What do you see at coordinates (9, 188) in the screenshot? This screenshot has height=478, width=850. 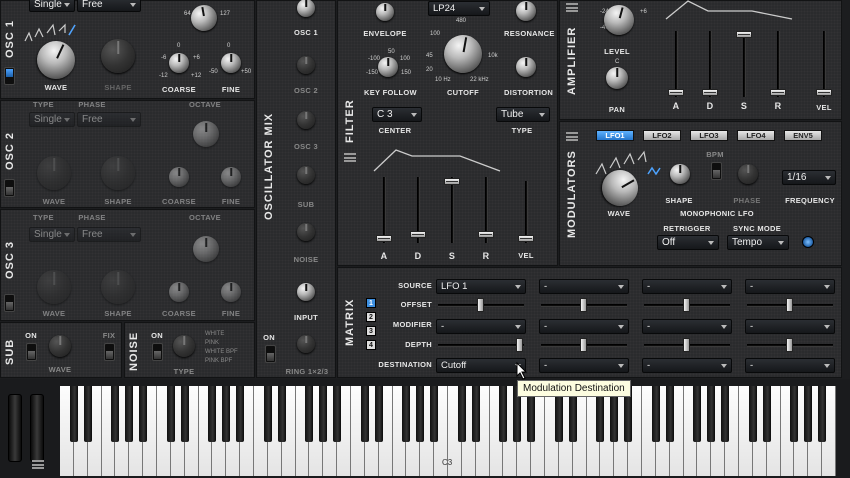 I see `osc2-enable-toggle` at bounding box center [9, 188].